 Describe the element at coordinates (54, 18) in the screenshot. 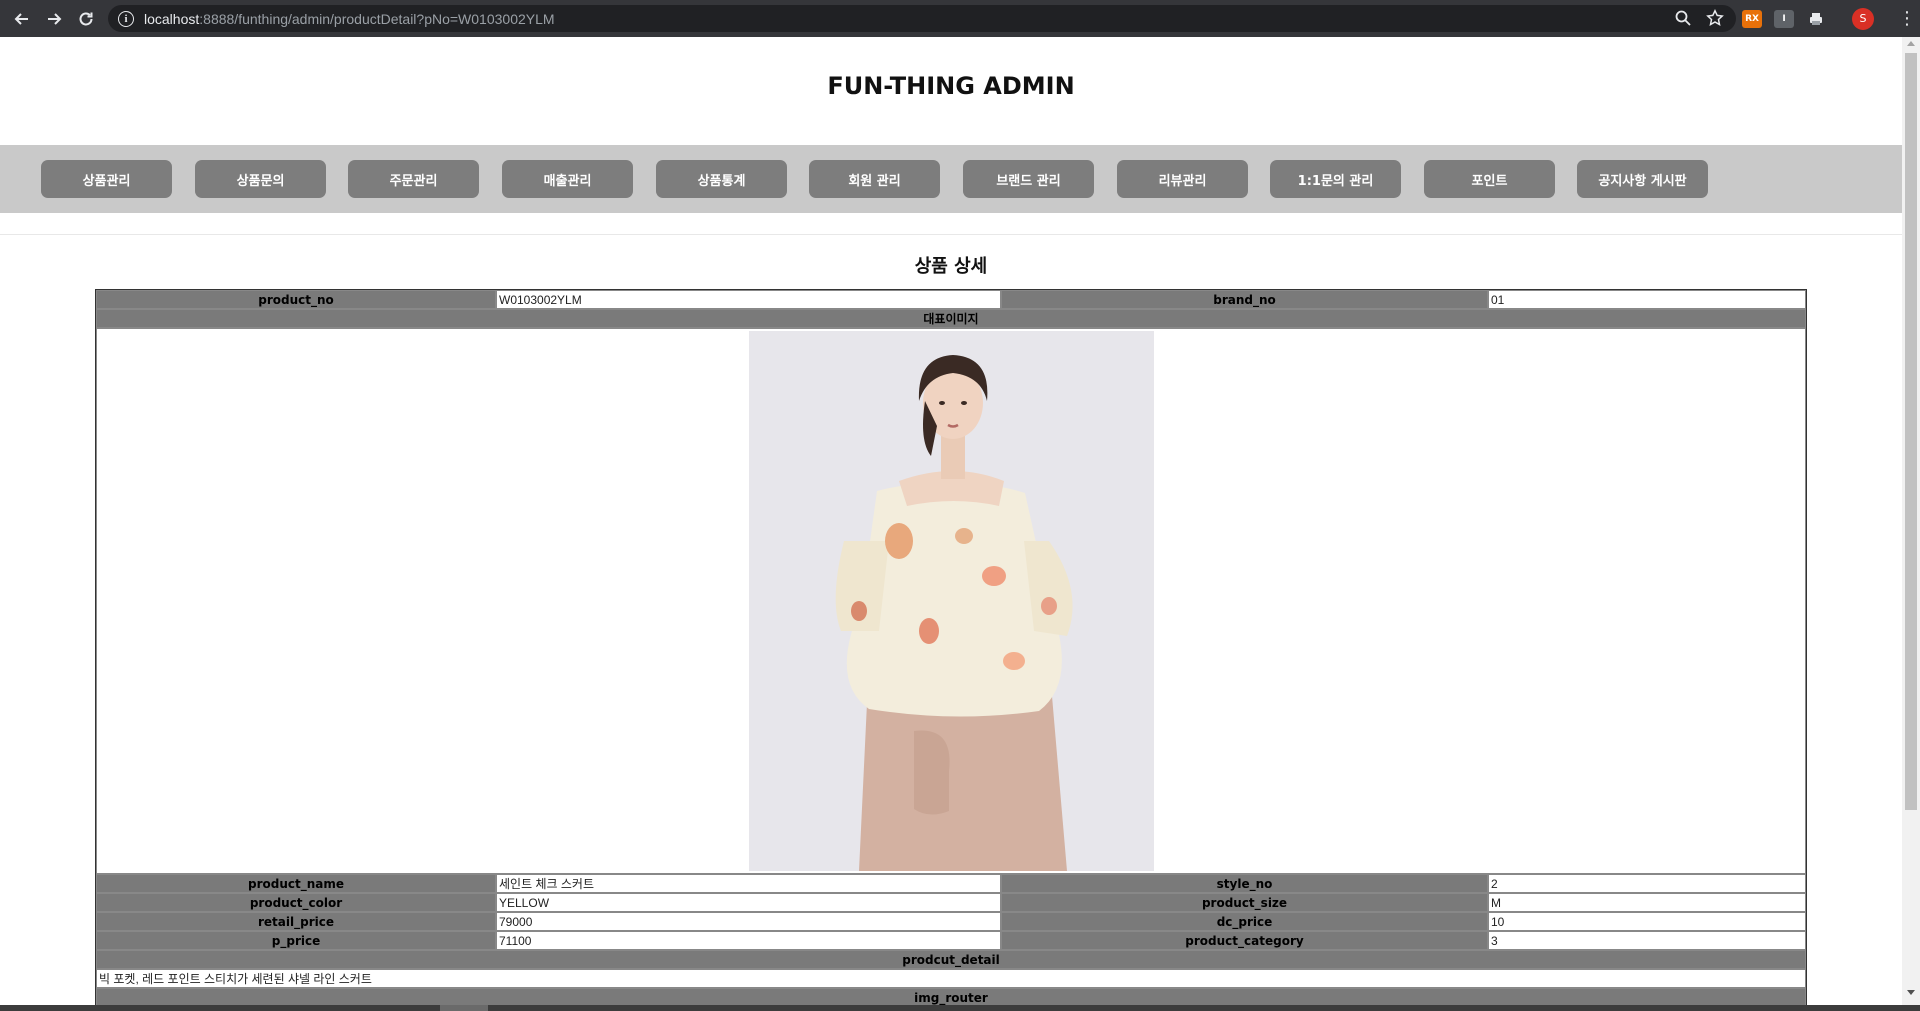

I see `forward-icon` at that location.